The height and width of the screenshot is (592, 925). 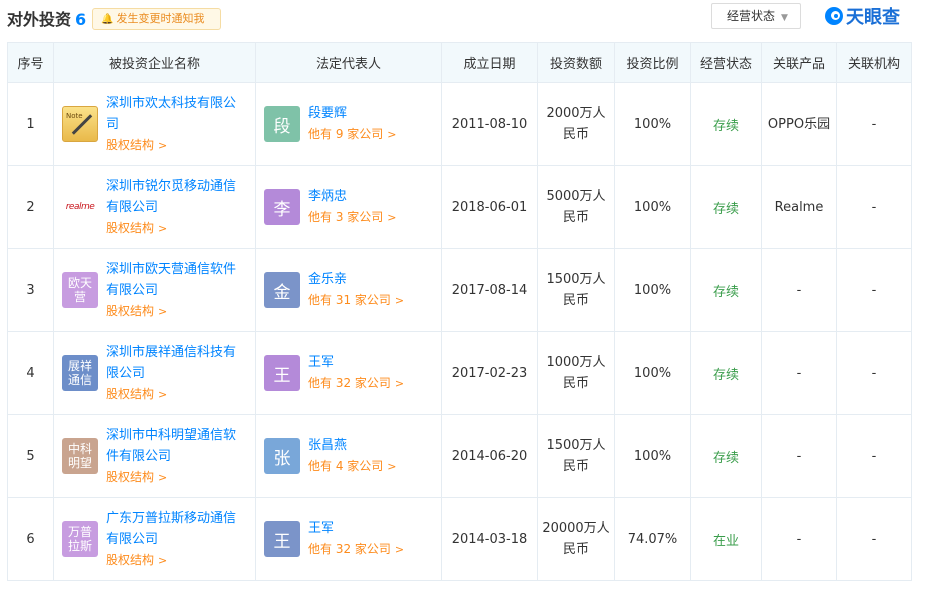 I want to click on other-companies-link: 他有 4 家公司 >, so click(x=352, y=466).